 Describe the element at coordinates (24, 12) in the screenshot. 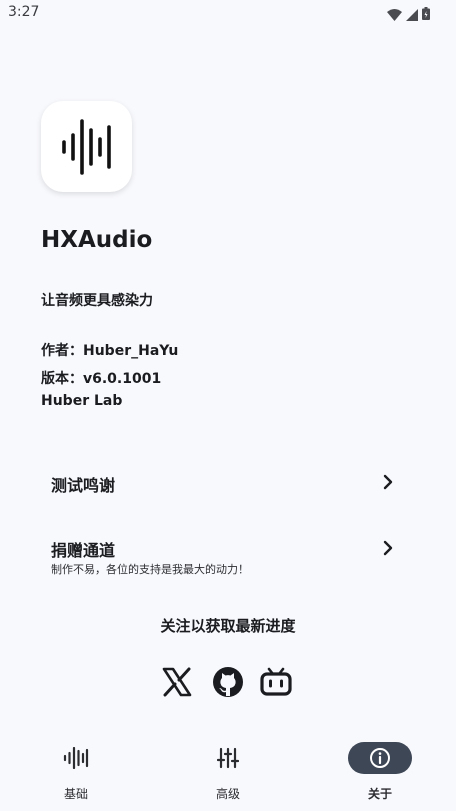

I see `status-time: 3:27` at that location.